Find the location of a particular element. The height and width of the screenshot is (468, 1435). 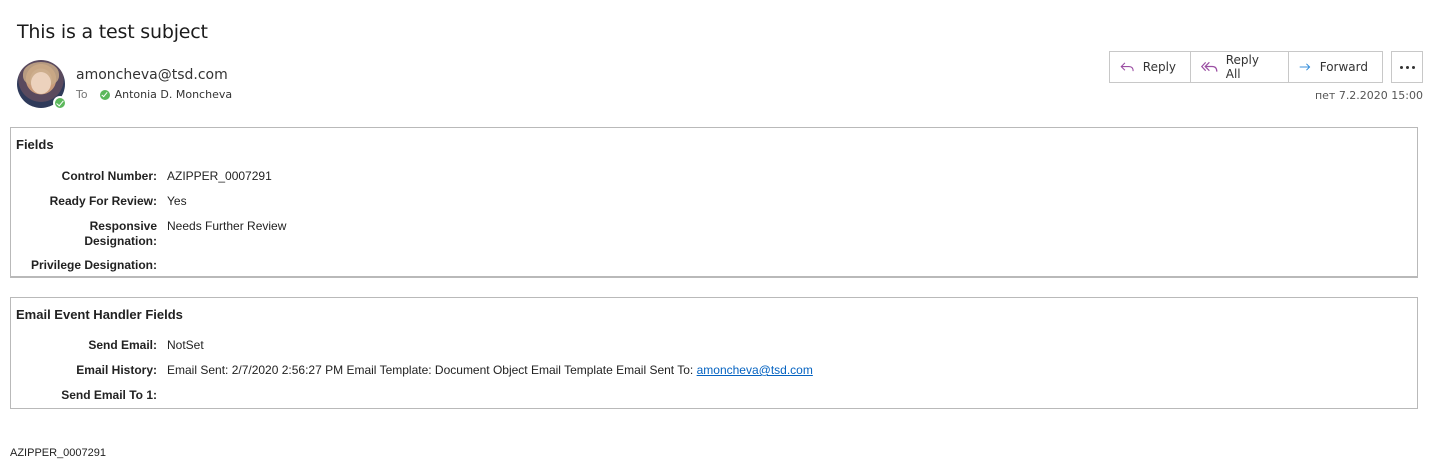

reply-button: Reply is located at coordinates (1150, 67).